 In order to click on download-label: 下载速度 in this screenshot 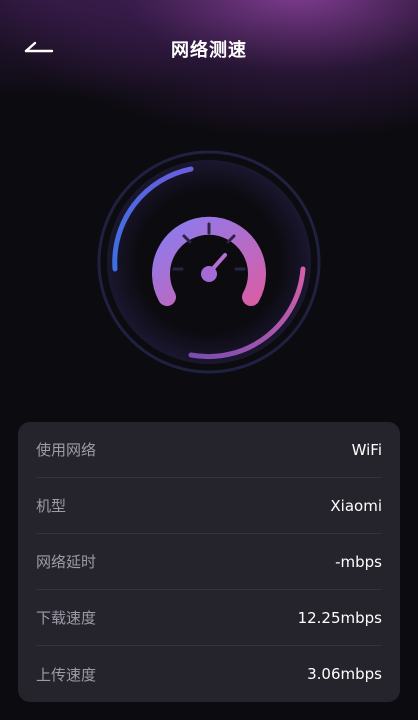, I will do `click(66, 618)`.